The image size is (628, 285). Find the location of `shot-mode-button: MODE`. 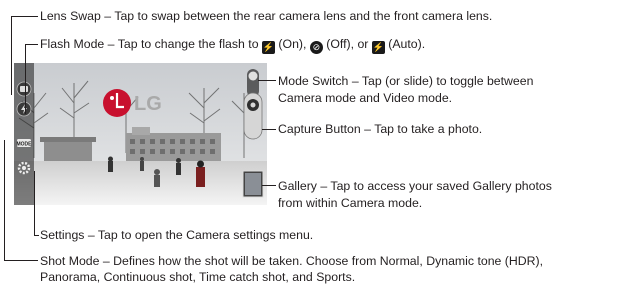

shot-mode-button: MODE is located at coordinates (25, 143).